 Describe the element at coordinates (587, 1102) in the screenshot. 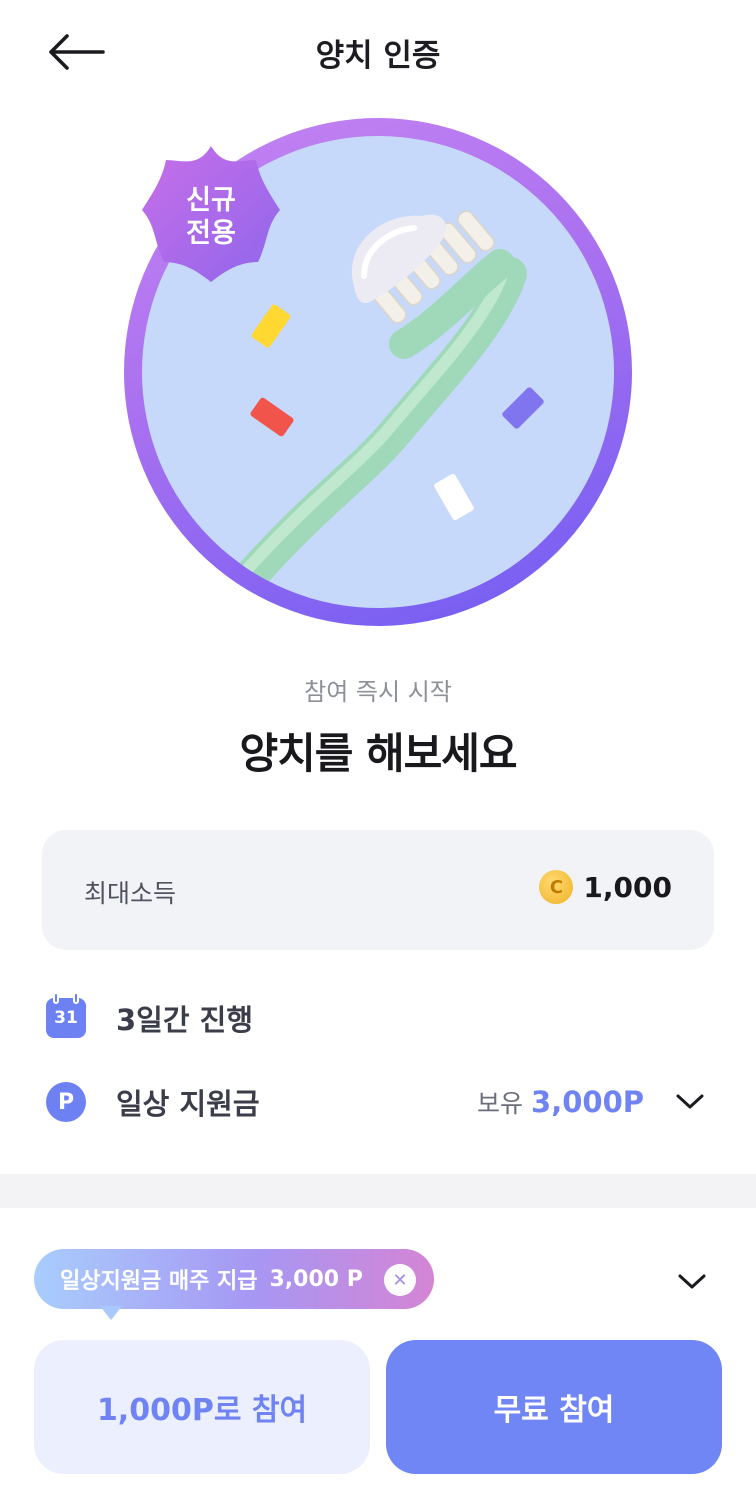

I see `hold-value: 3,000P` at that location.